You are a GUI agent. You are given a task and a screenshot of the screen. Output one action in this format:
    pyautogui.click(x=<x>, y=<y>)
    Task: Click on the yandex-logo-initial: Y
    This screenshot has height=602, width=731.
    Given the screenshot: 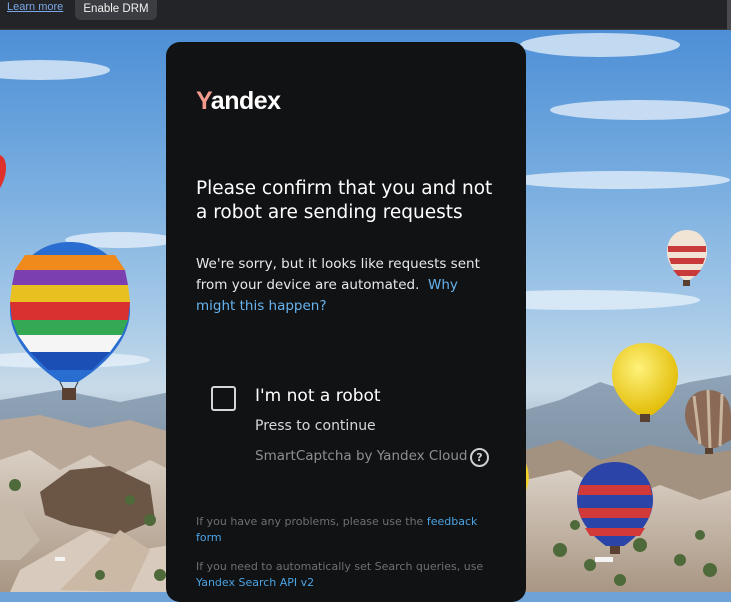 What is the action you would take?
    pyautogui.click(x=203, y=101)
    